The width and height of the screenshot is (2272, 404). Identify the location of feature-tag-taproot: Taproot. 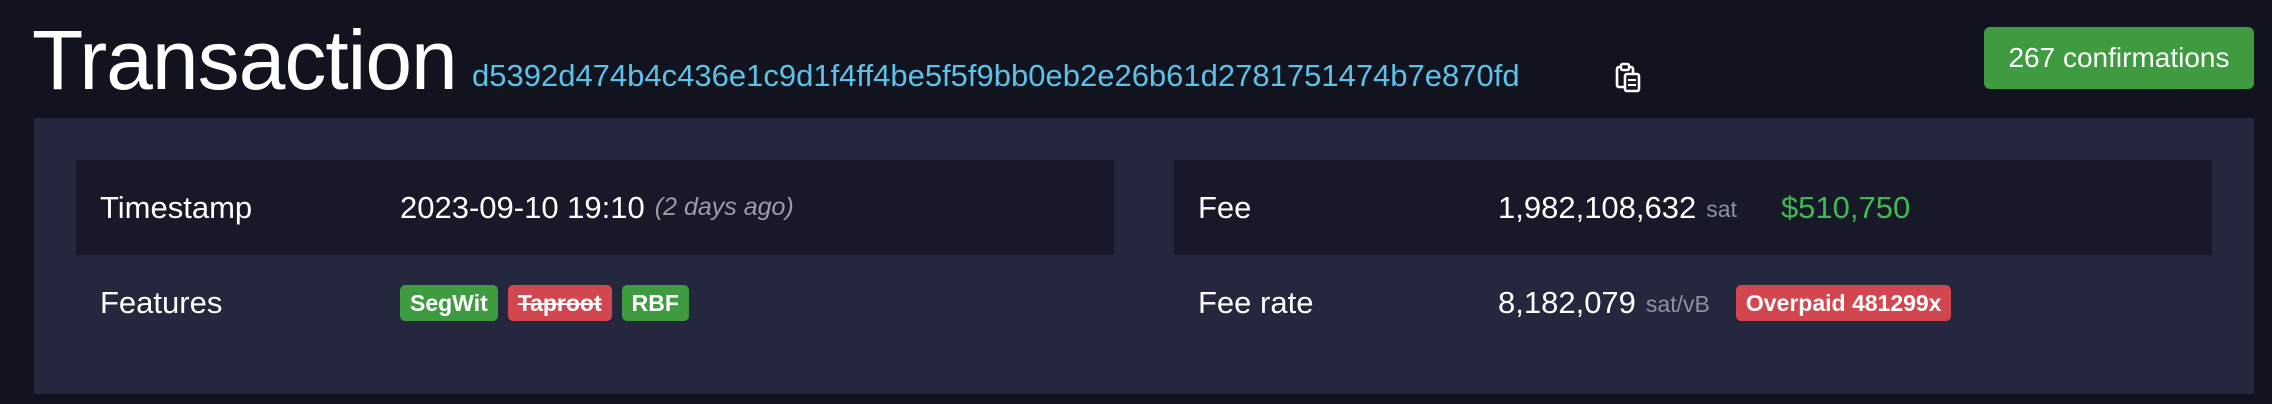
(559, 302).